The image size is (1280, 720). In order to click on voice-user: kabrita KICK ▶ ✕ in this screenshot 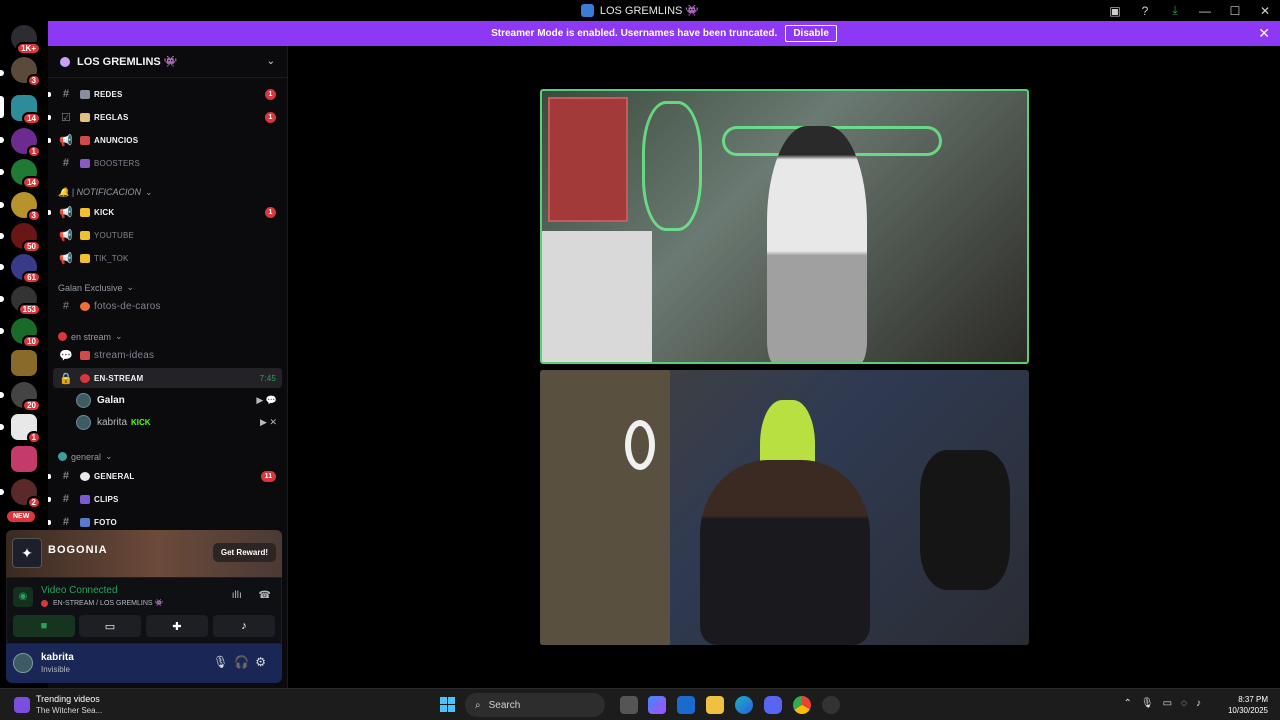, I will do `click(178, 422)`.